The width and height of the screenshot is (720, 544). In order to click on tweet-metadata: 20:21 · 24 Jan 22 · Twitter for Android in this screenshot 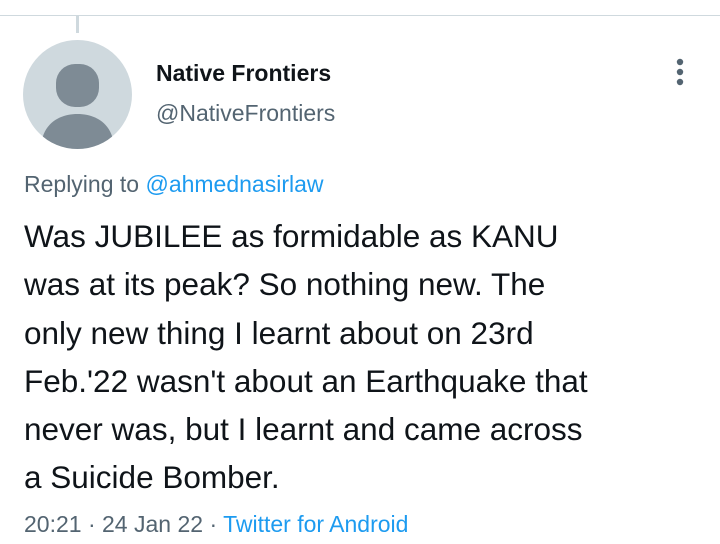, I will do `click(216, 524)`.